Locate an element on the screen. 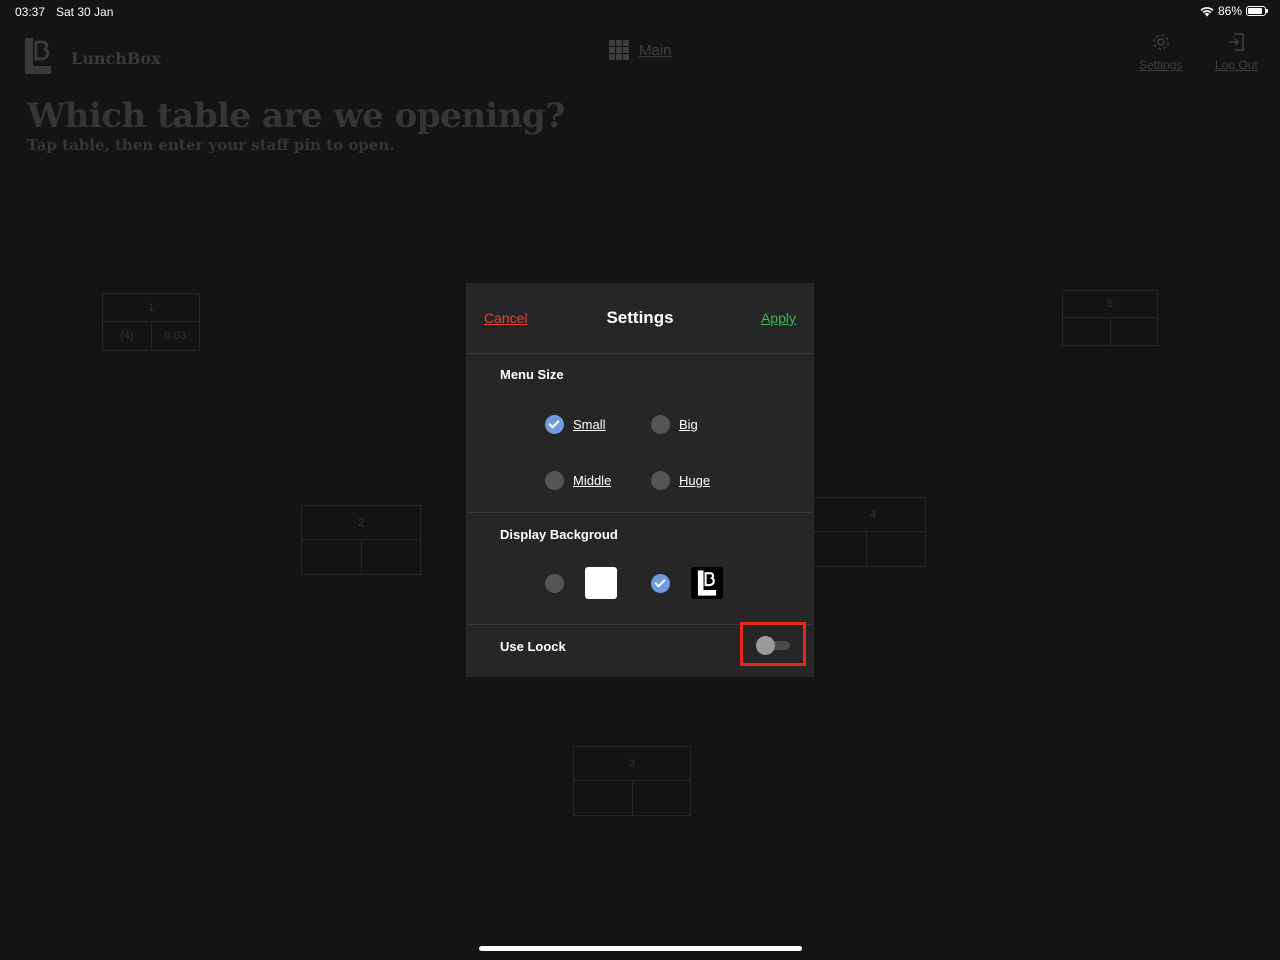  apply-button: Apply is located at coordinates (778, 318).